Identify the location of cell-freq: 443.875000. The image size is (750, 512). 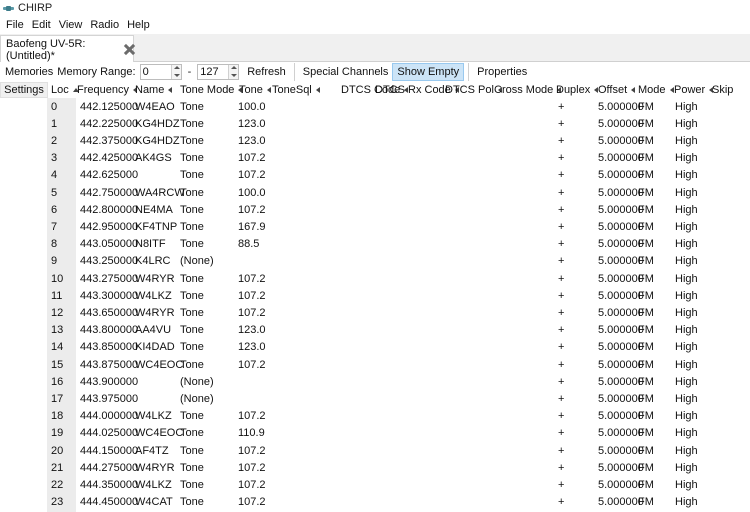
(109, 364).